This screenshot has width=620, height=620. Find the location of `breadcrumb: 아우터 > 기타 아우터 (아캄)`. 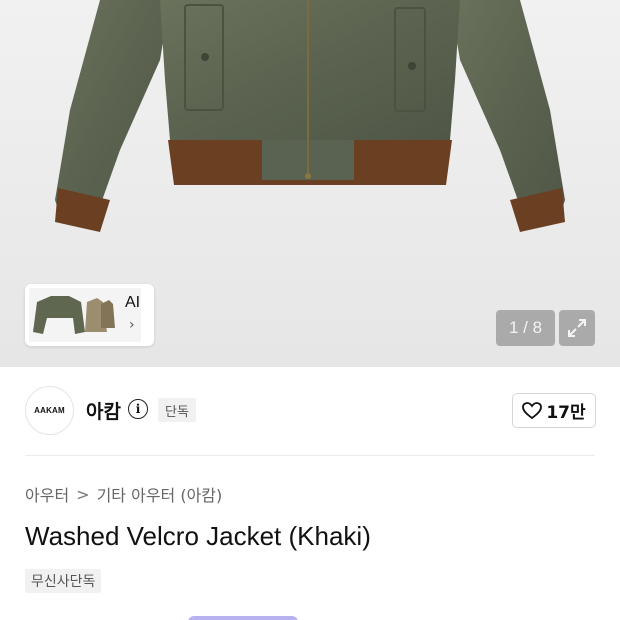

breadcrumb: 아우터 > 기타 아우터 (아캄) is located at coordinates (123, 494).